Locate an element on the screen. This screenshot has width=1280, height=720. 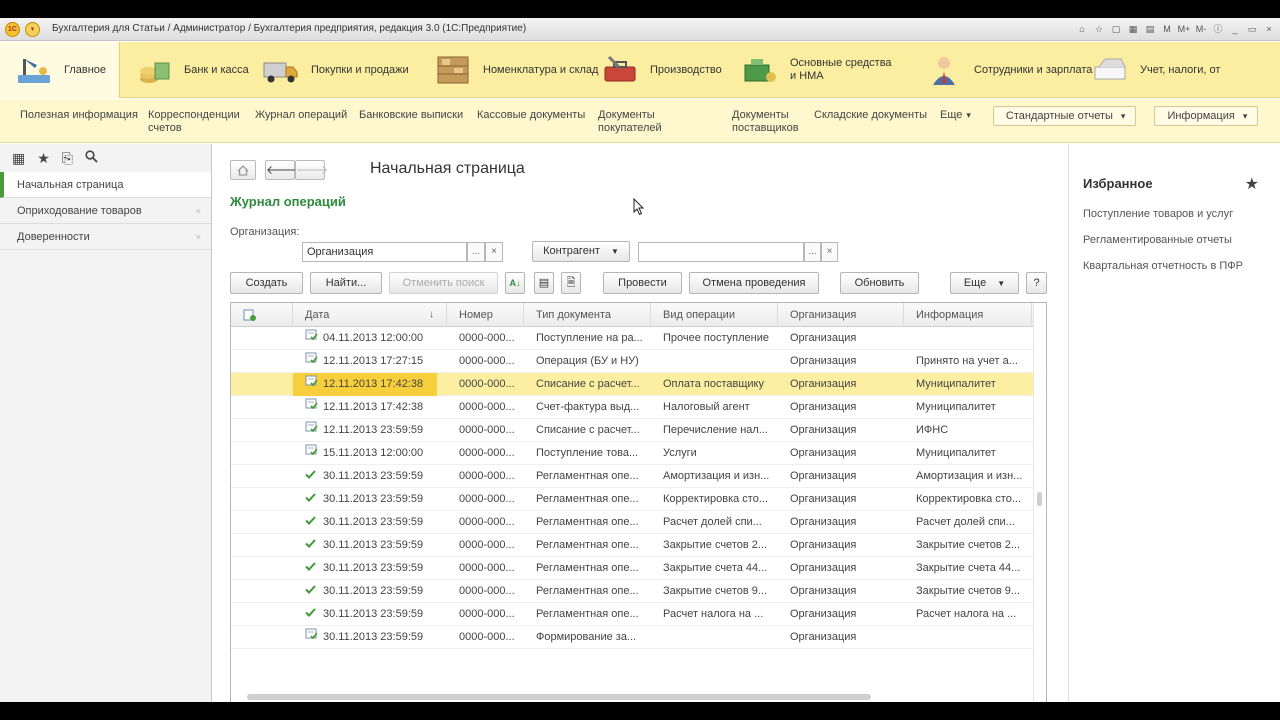
command-dropdown-button: Информация ▾ is located at coordinates (1206, 116).